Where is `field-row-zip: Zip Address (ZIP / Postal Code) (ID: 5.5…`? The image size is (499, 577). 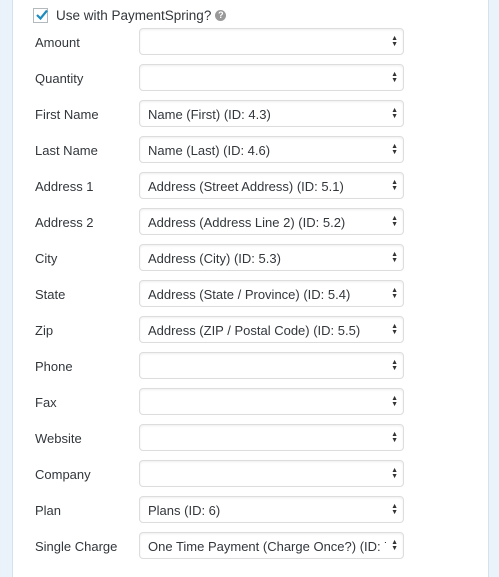 field-row-zip: Zip Address (ZIP / Postal Code) (ID: 5.5… is located at coordinates (260, 333).